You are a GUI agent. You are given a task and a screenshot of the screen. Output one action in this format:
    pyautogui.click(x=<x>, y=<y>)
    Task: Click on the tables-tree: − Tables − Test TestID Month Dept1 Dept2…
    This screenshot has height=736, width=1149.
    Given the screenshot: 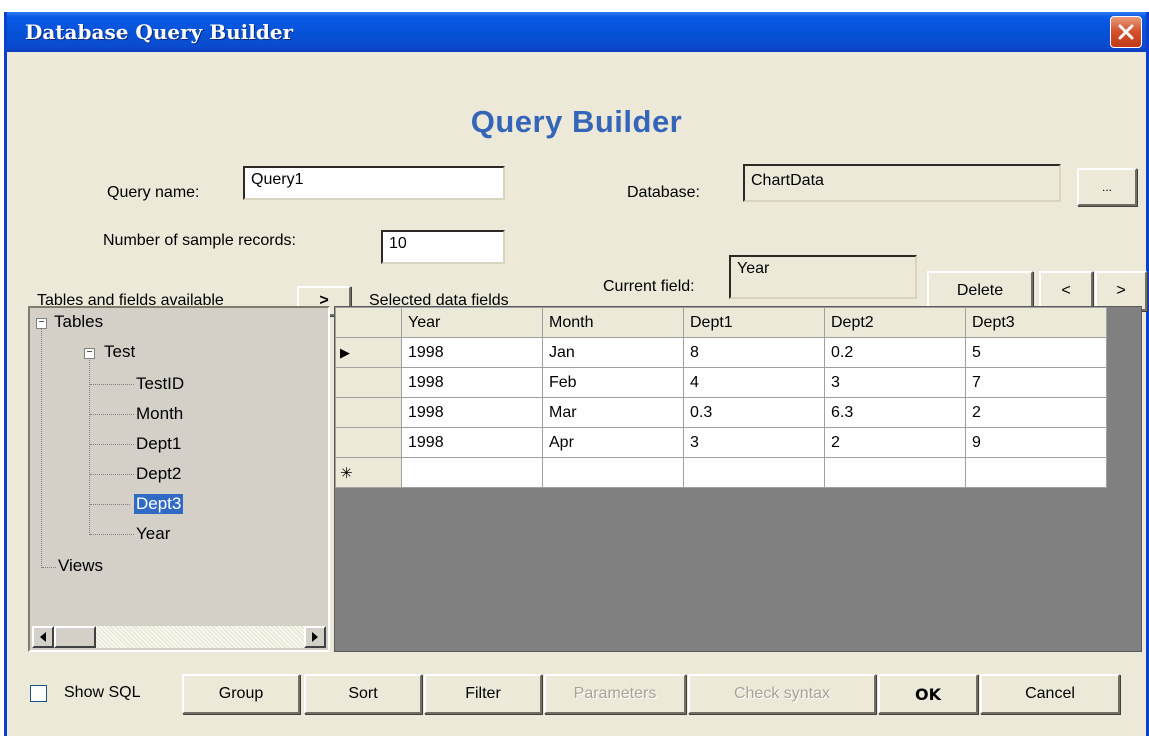 What is the action you would take?
    pyautogui.click(x=179, y=479)
    